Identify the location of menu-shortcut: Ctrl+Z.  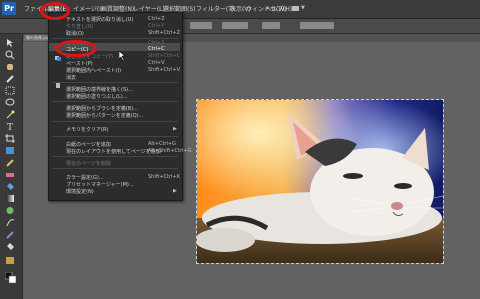
(156, 19).